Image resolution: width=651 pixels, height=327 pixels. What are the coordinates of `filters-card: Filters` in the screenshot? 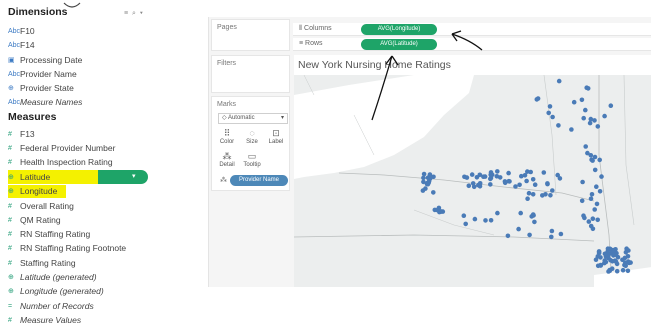 It's located at (250, 74).